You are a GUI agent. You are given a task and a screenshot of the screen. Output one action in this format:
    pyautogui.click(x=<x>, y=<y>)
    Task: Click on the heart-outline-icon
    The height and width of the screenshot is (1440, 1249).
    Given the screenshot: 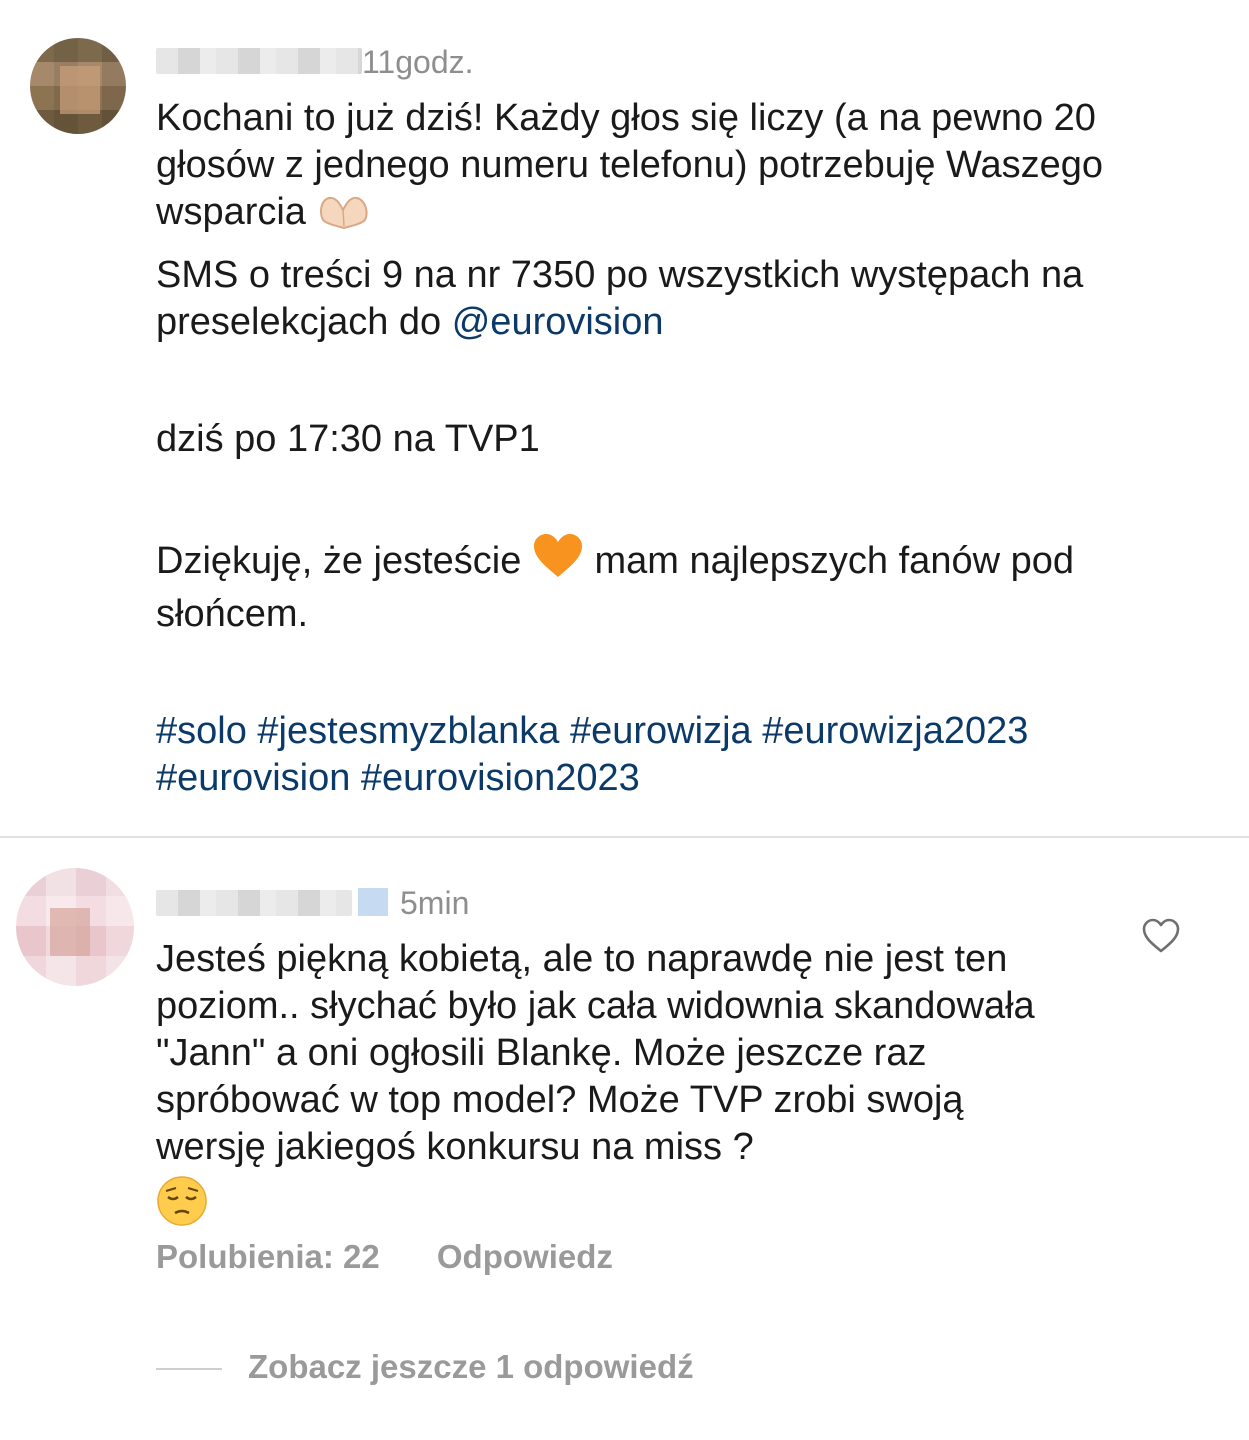 What is the action you would take?
    pyautogui.click(x=1161, y=936)
    